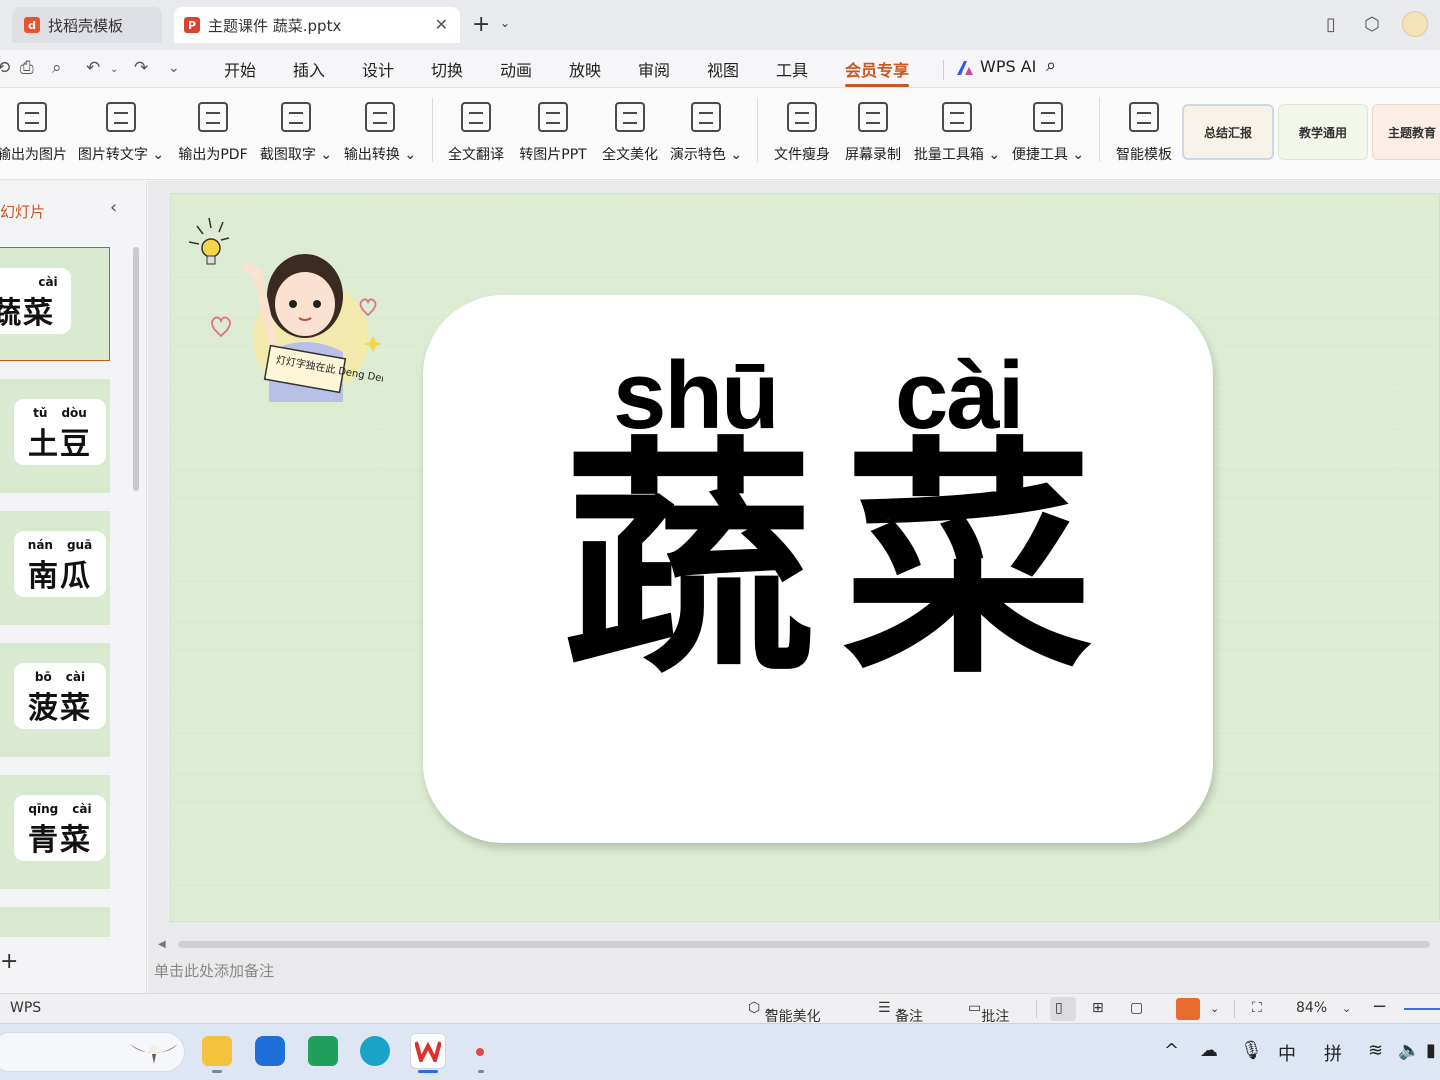  Describe the element at coordinates (1098, 1008) in the screenshot. I see `grid-view-icon: ⊞` at that location.